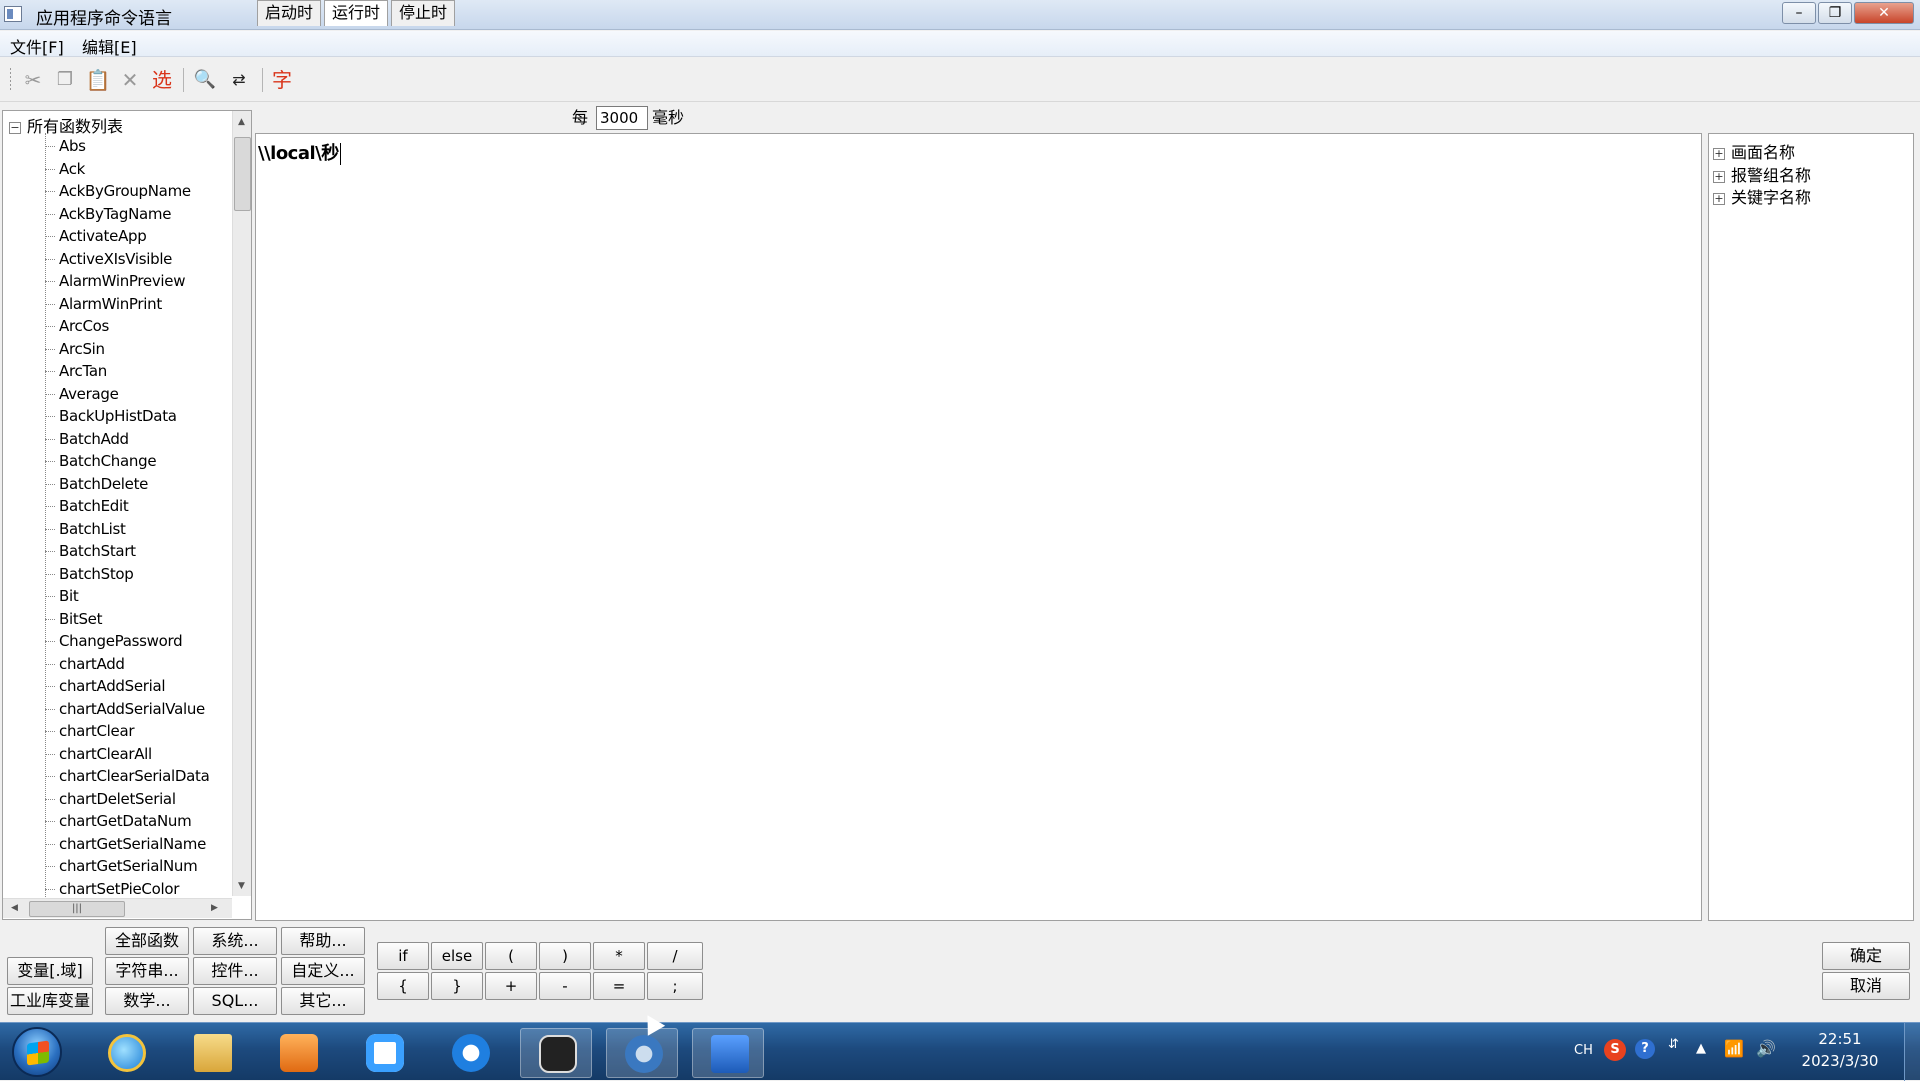  Describe the element at coordinates (117, 596) in the screenshot. I see `function-item: Bit` at that location.